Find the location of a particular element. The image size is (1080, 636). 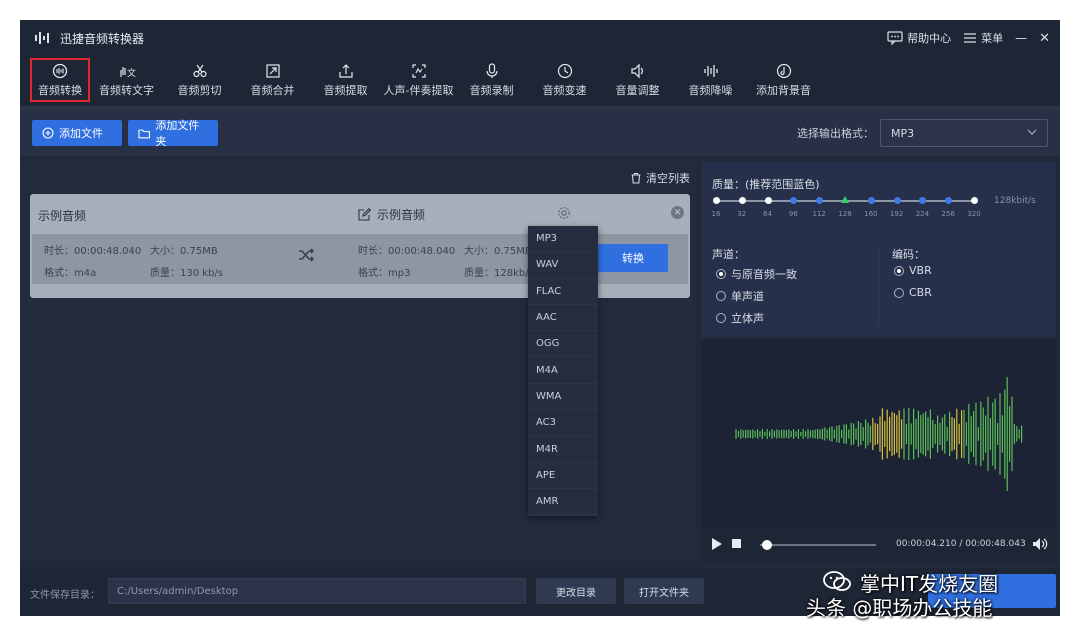

convert-button: 转换 is located at coordinates (633, 258).